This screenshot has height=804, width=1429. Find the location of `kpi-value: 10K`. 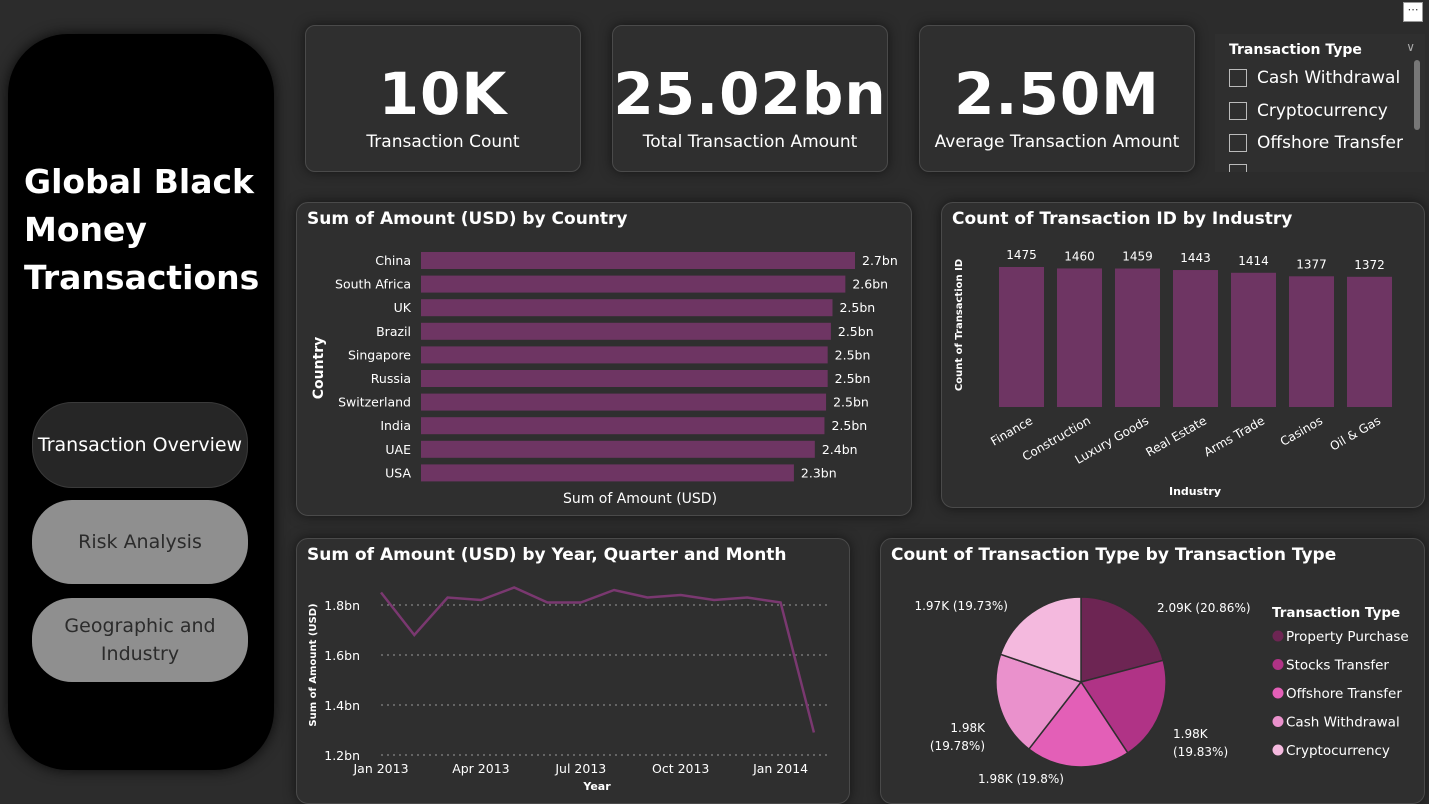

kpi-value: 10K is located at coordinates (443, 94).